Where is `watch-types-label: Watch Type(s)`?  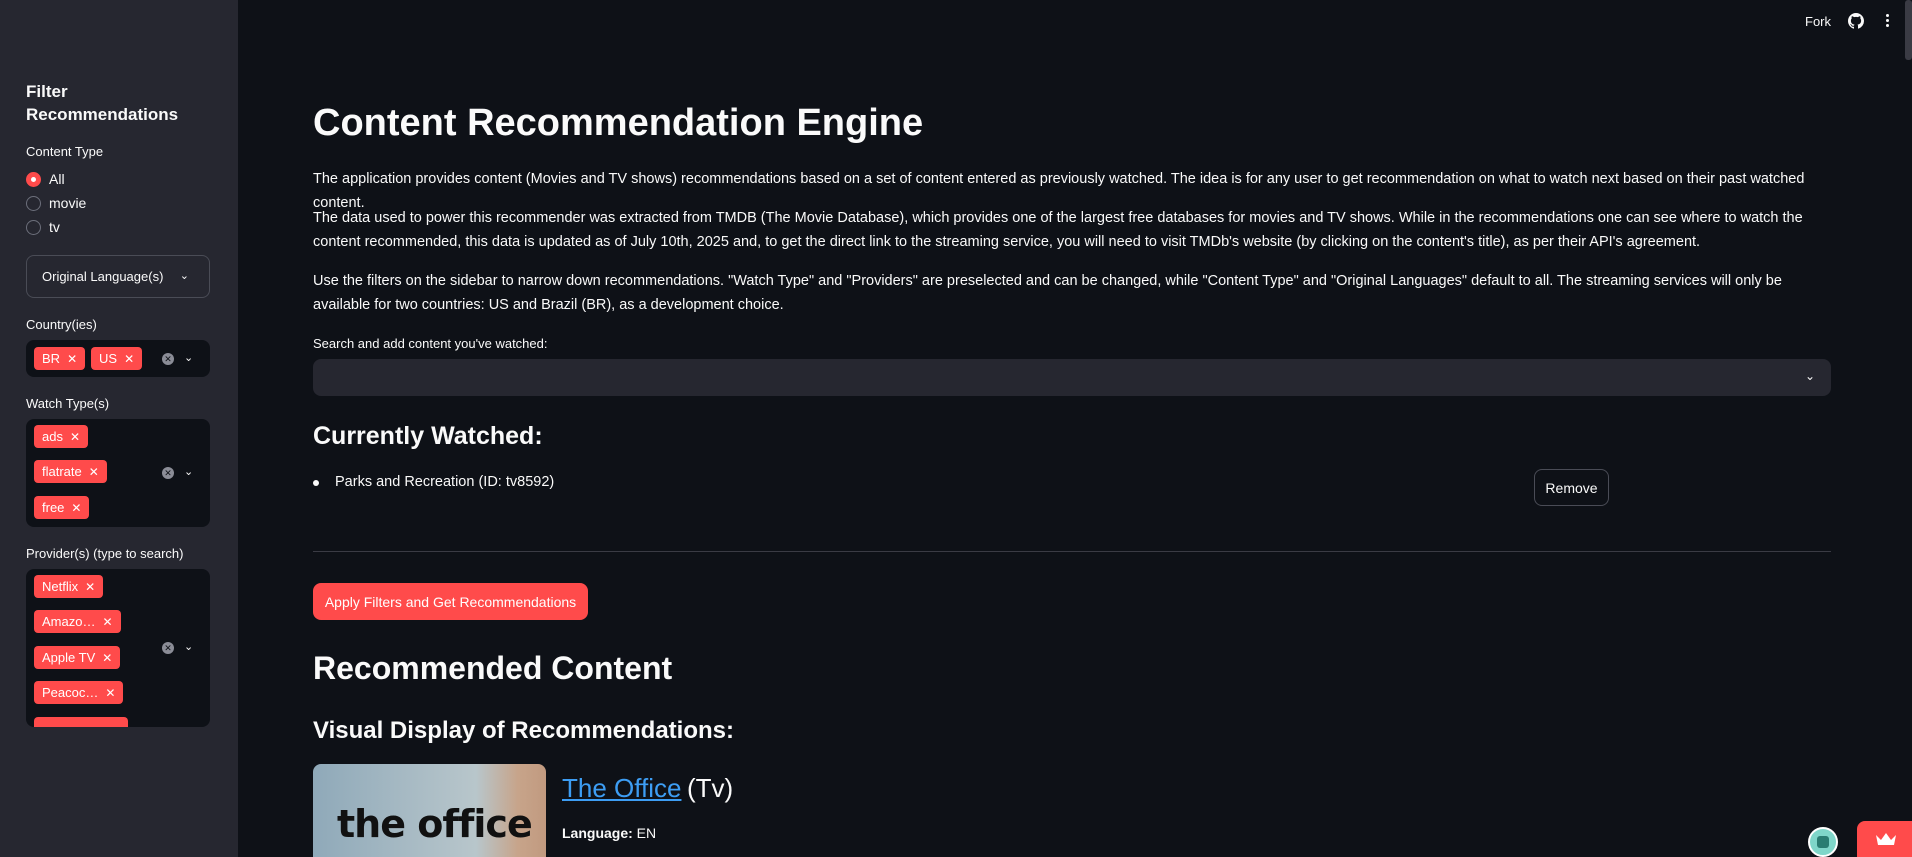 watch-types-label: Watch Type(s) is located at coordinates (68, 403).